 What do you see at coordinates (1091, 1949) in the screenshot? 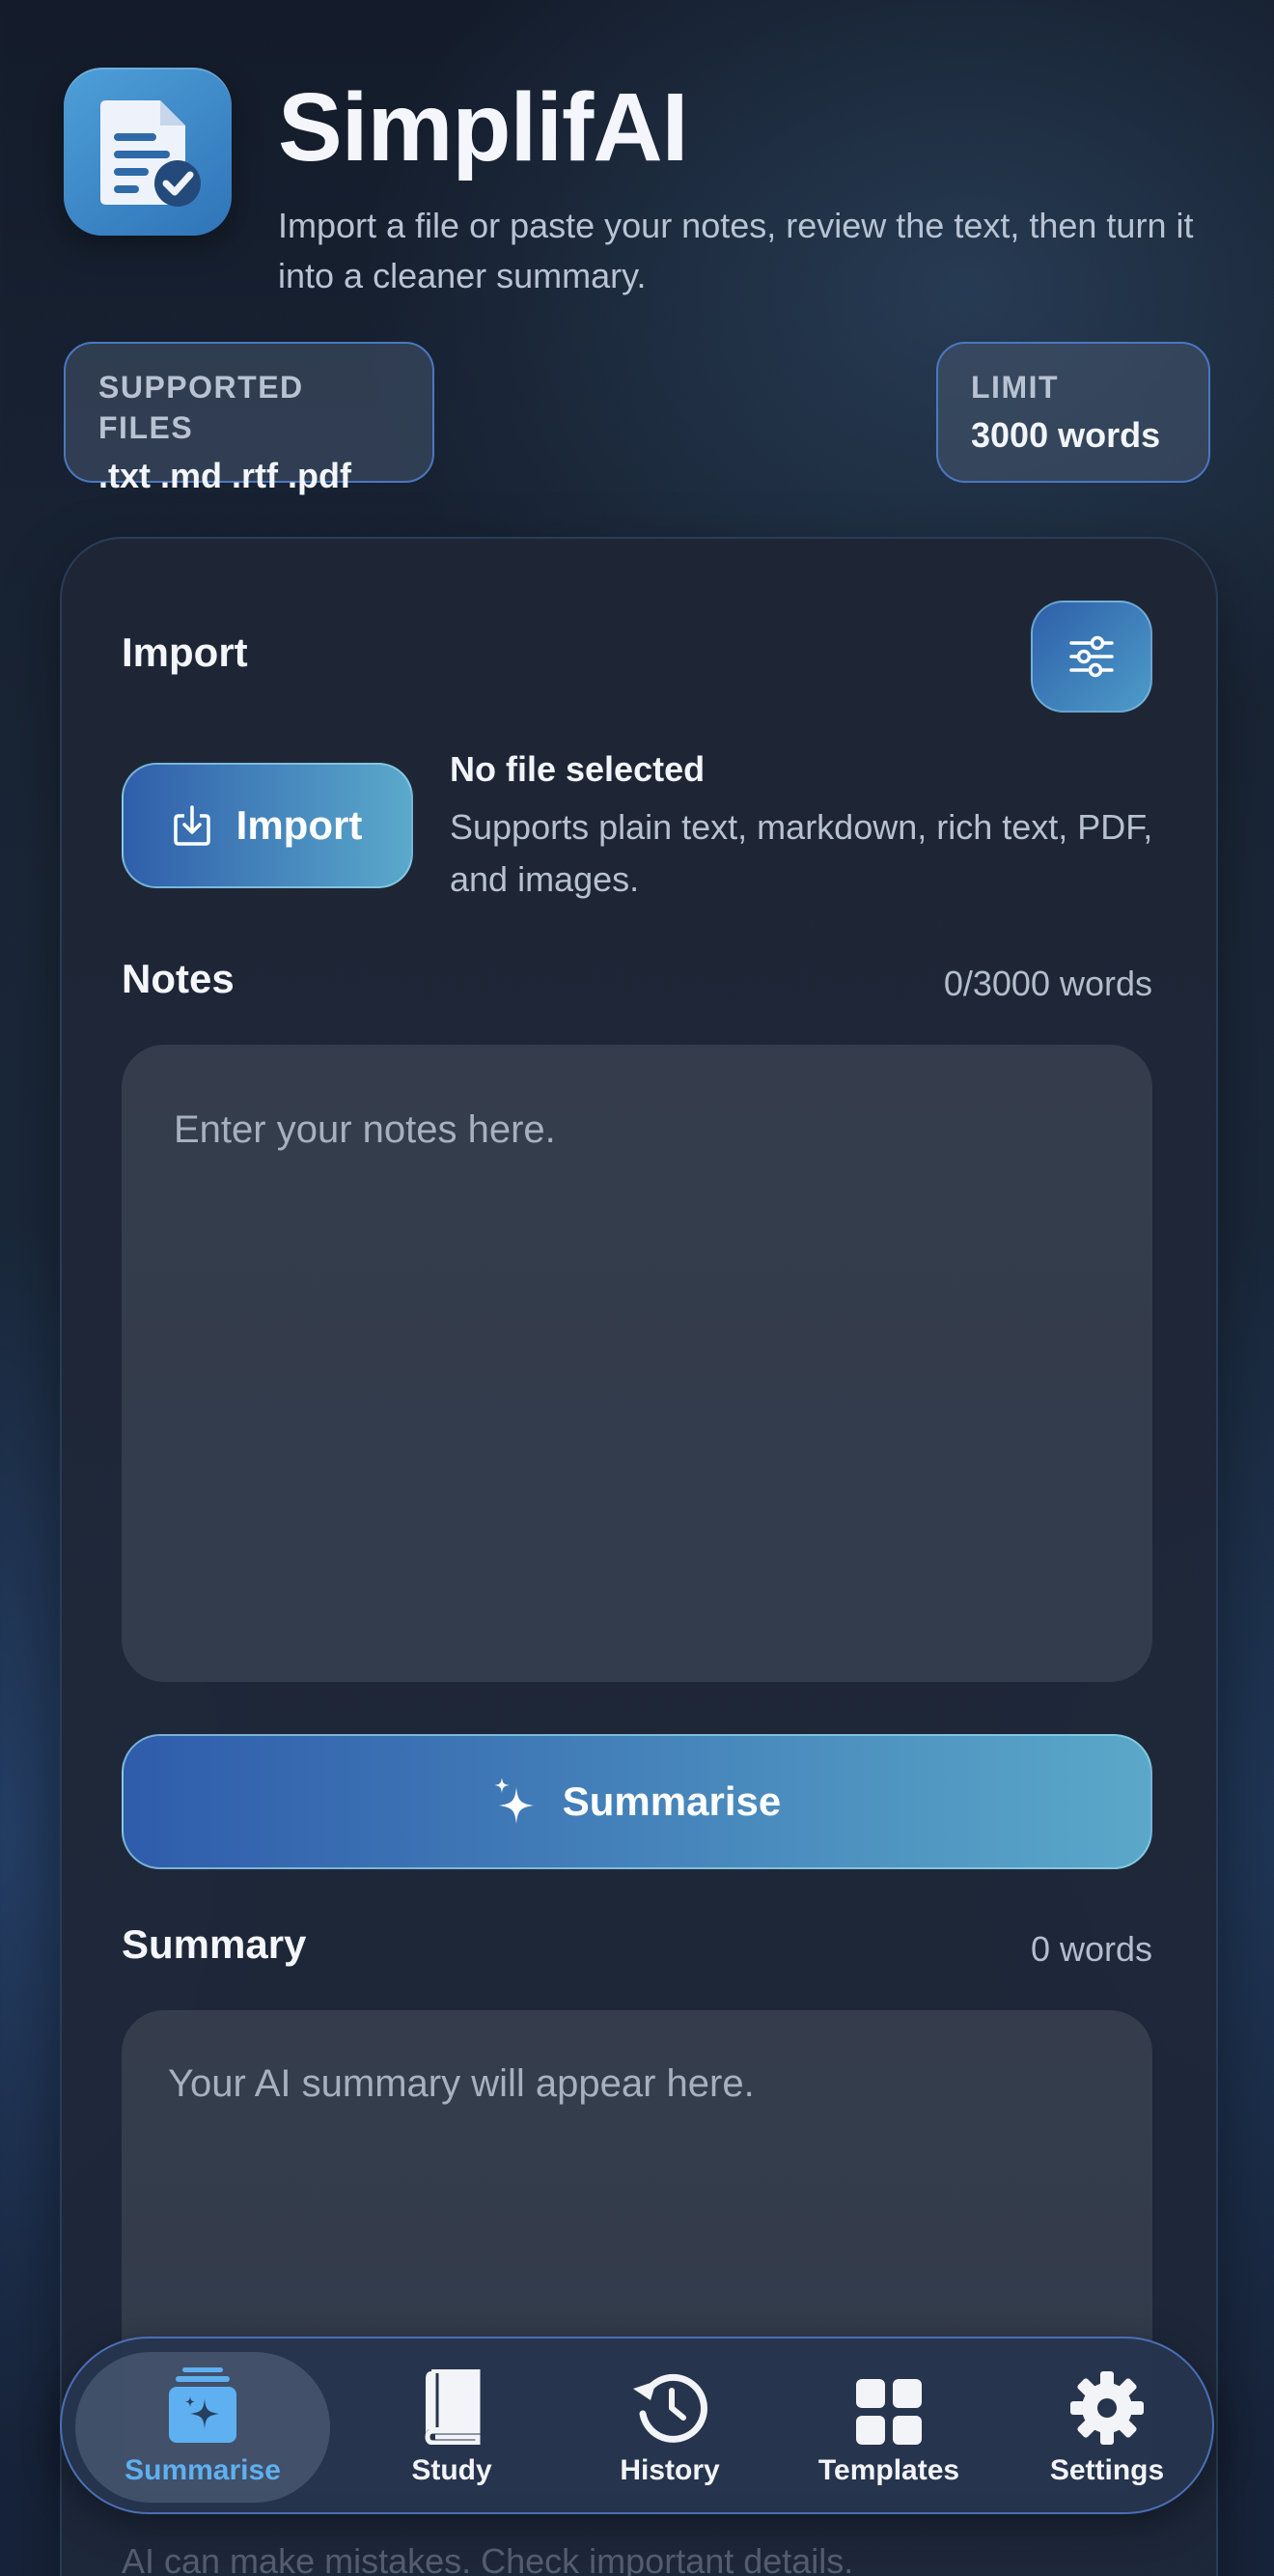
I see `summary-word-count: 0 words` at bounding box center [1091, 1949].